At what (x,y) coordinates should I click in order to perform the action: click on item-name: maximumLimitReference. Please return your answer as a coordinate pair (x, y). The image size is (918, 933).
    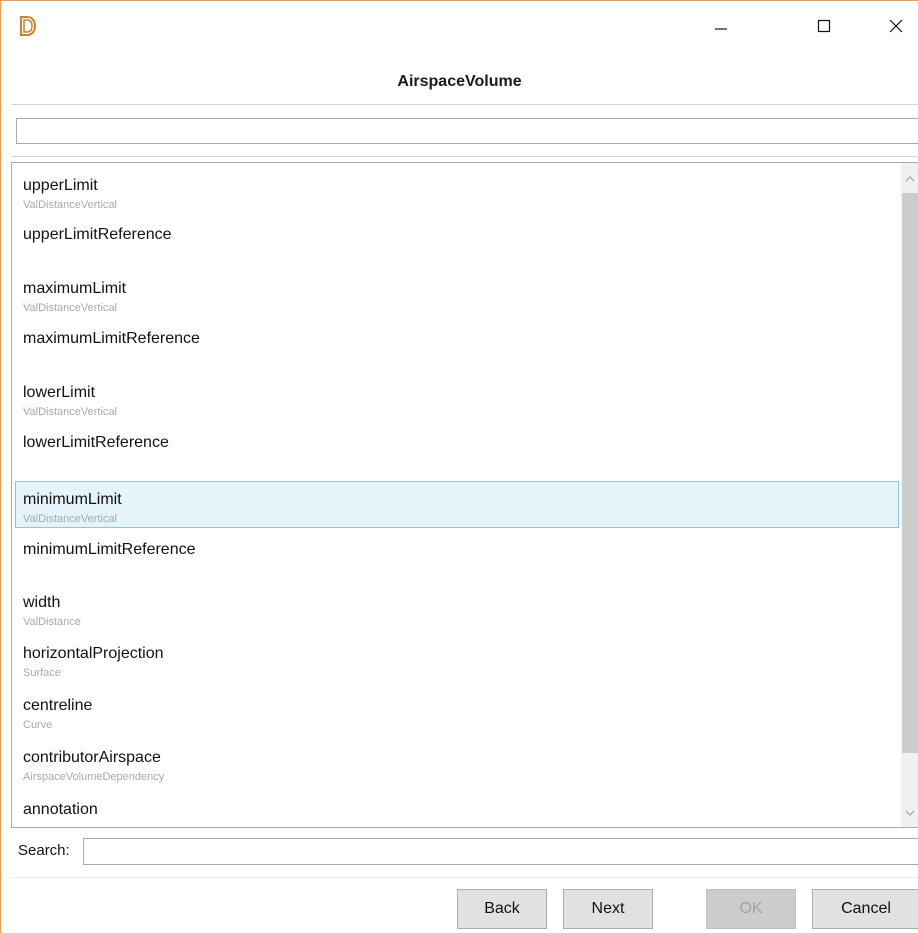
    Looking at the image, I should click on (111, 338).